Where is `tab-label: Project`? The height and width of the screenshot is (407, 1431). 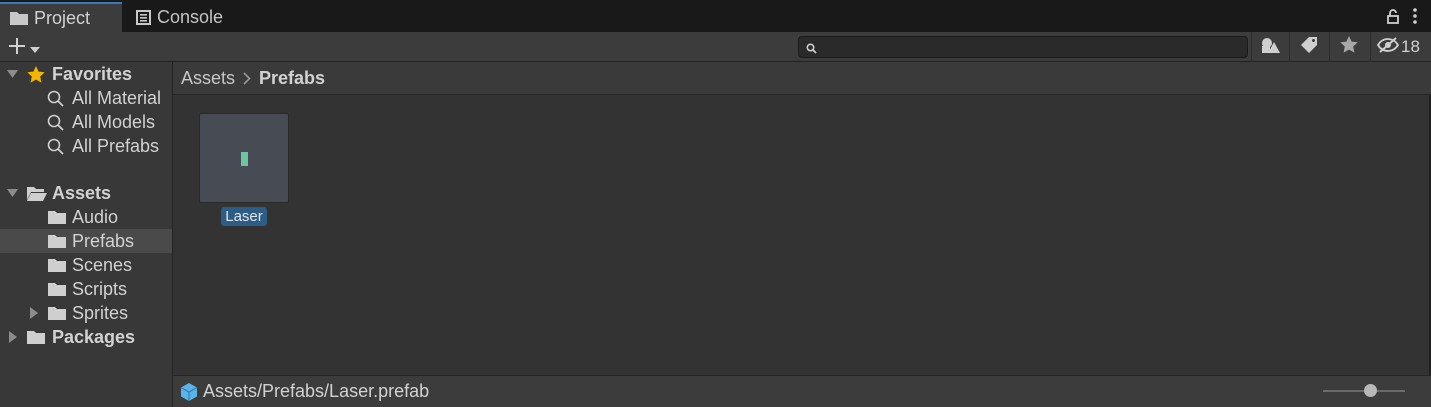
tab-label: Project is located at coordinates (62, 17).